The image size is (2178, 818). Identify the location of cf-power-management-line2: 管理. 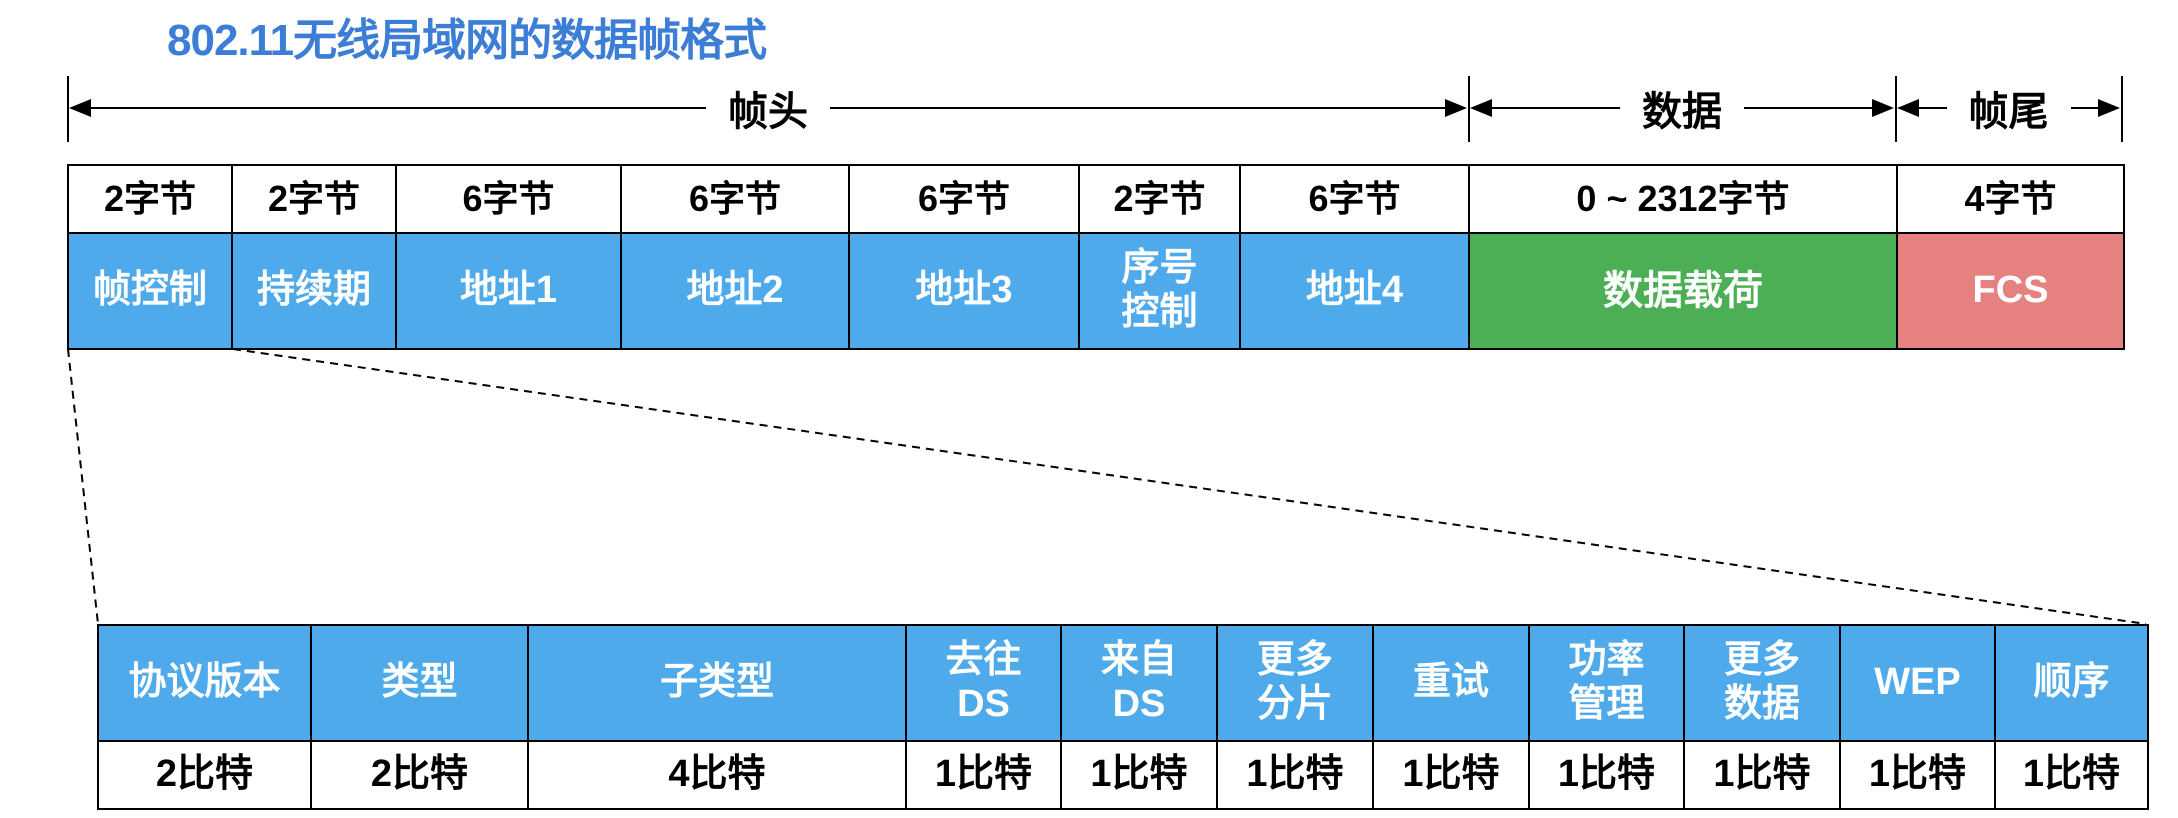
(1606, 704).